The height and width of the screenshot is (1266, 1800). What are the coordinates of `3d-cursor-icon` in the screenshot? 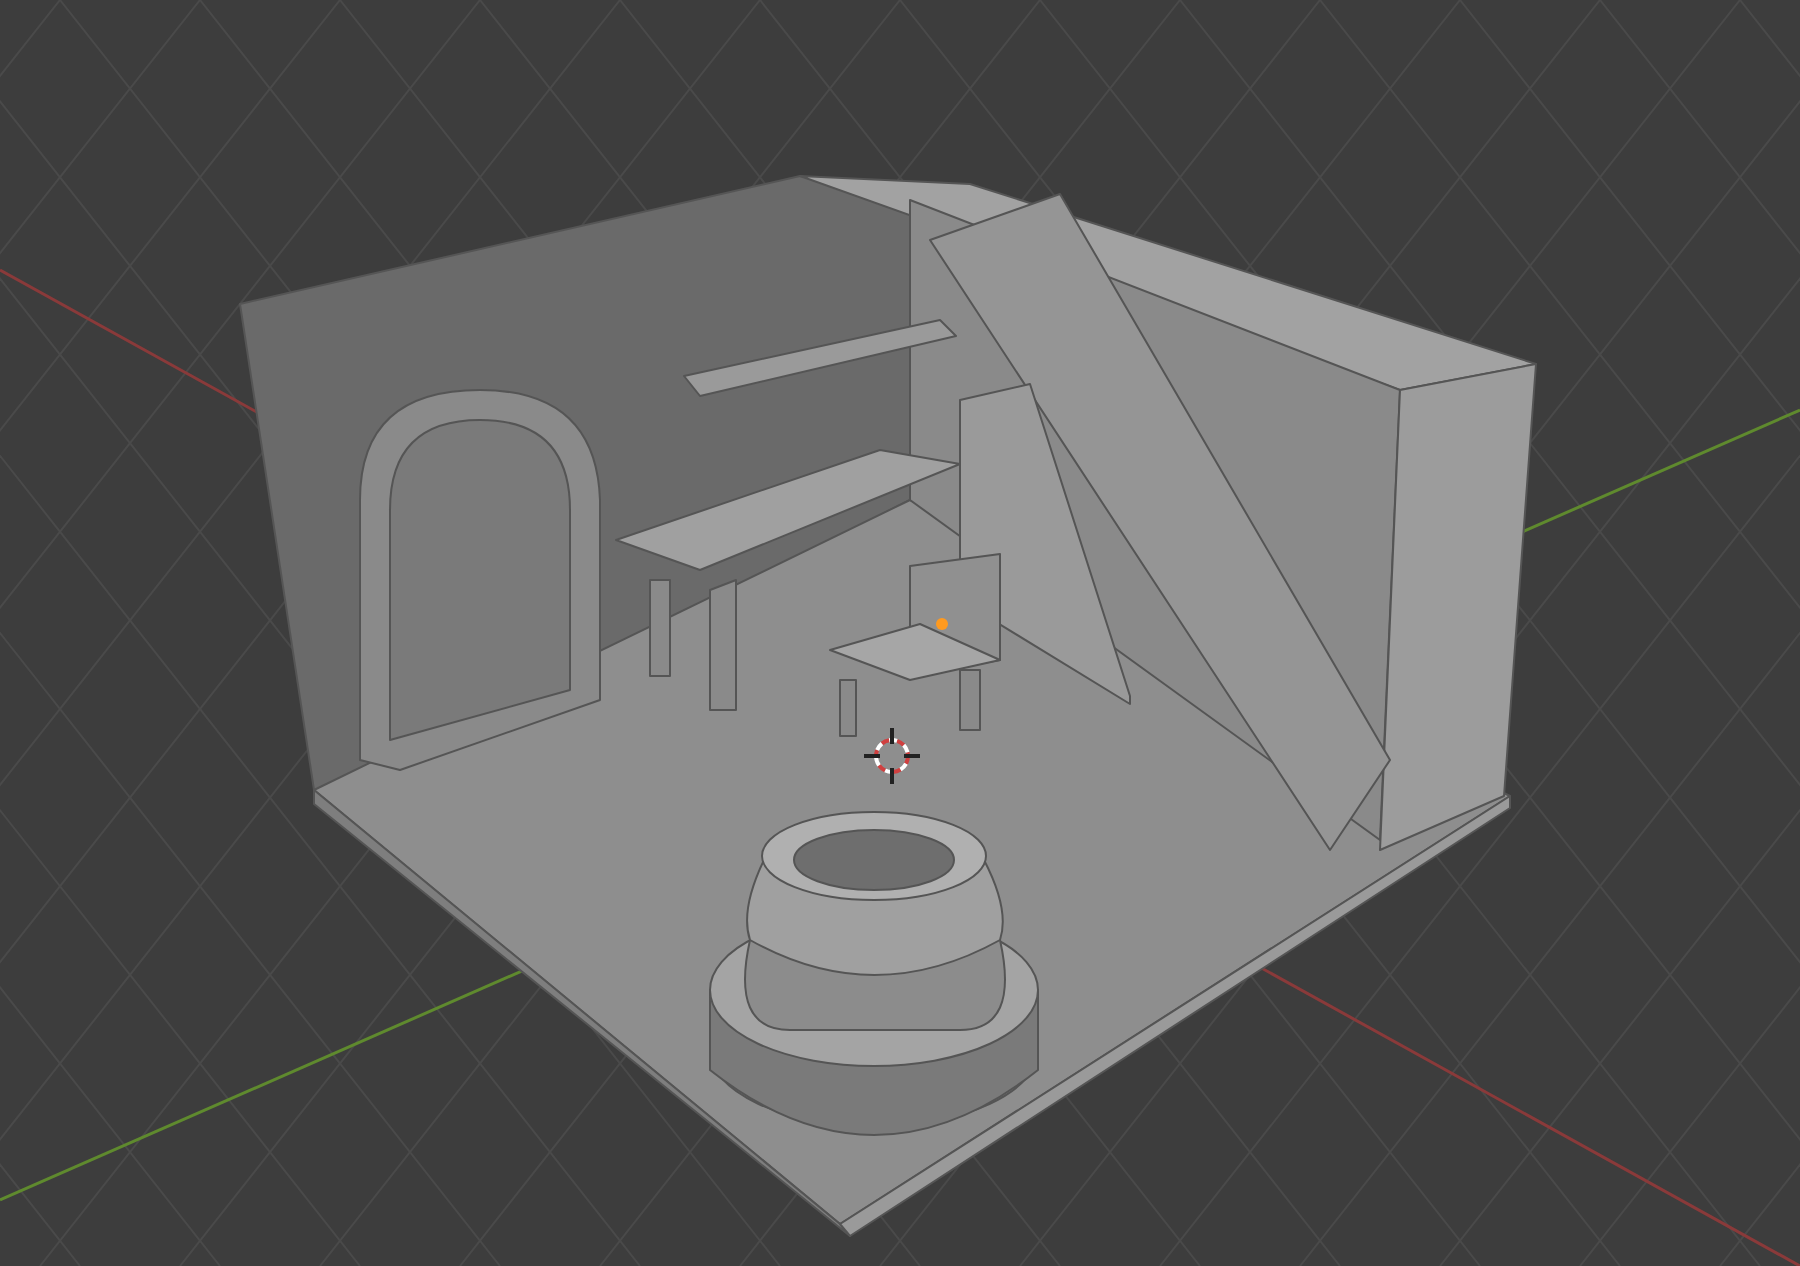 It's located at (892, 756).